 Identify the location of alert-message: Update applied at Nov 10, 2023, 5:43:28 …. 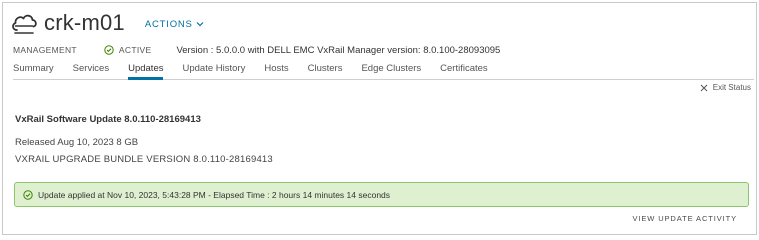
(214, 194).